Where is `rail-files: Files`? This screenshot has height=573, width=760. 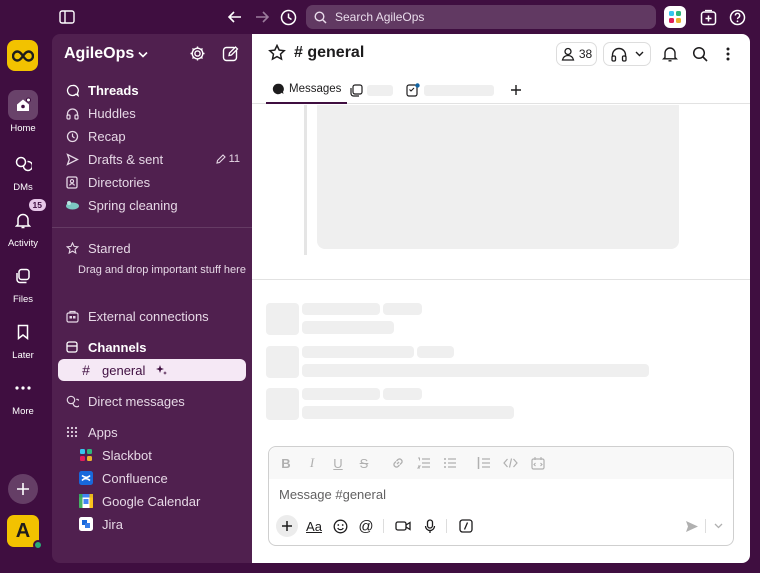 rail-files: Files is located at coordinates (23, 283).